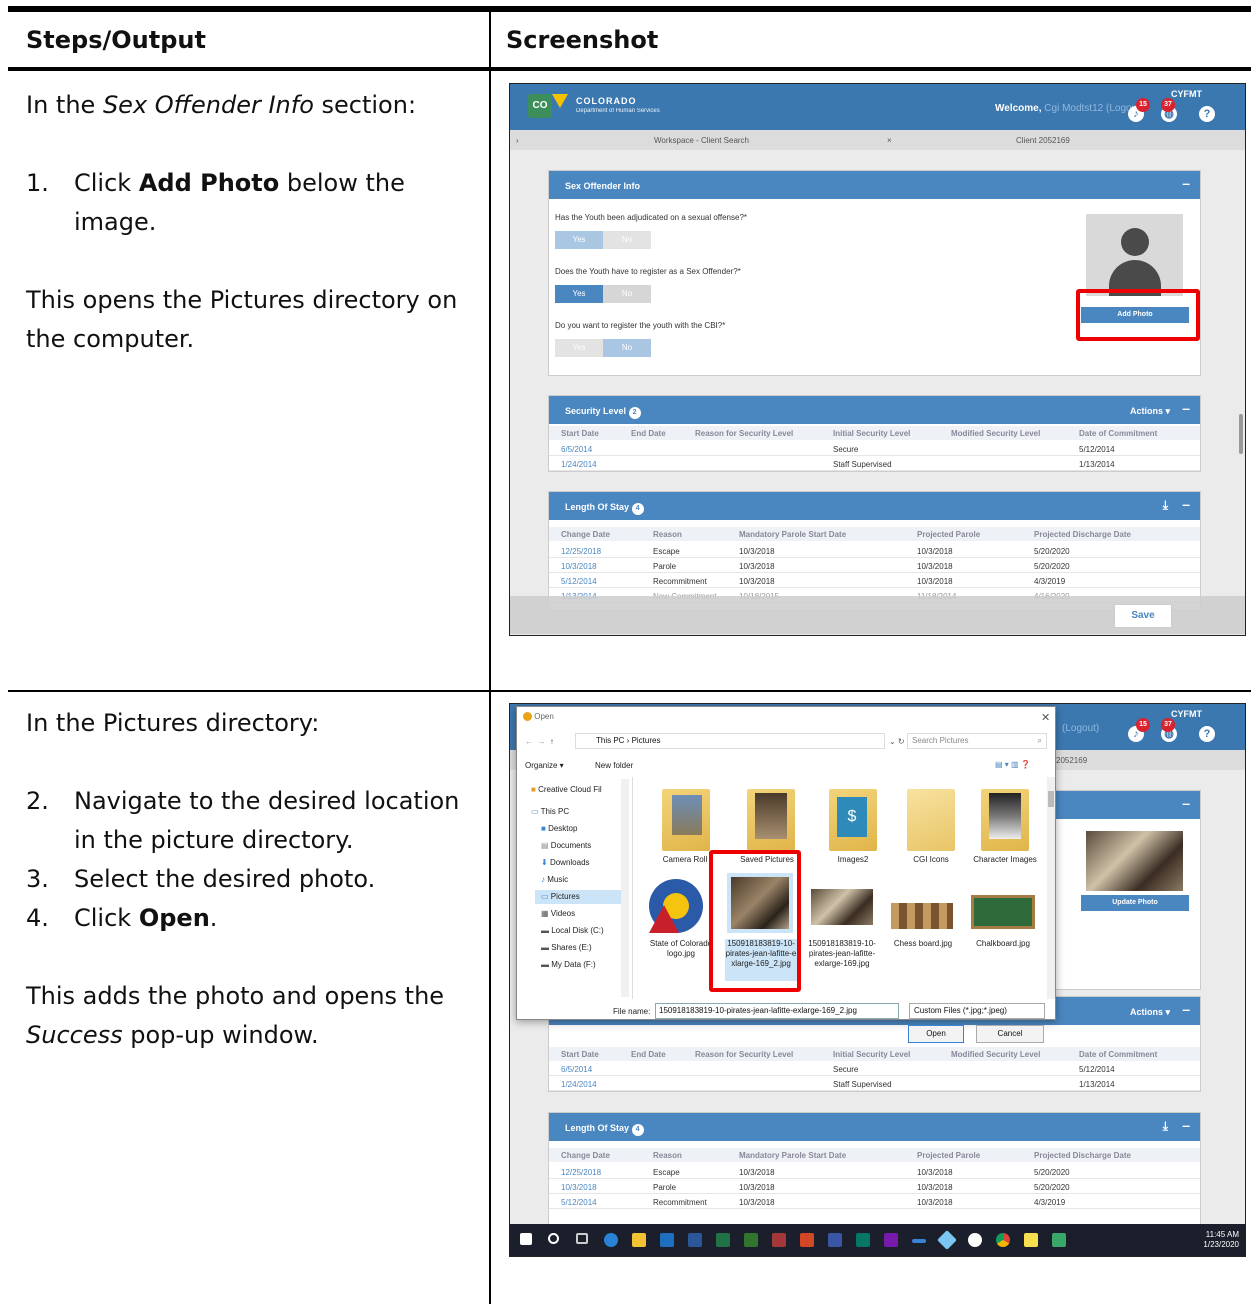 This screenshot has height=1304, width=1251. Describe the element at coordinates (686, 820) in the screenshot. I see `folder-camera-roll-icon` at that location.